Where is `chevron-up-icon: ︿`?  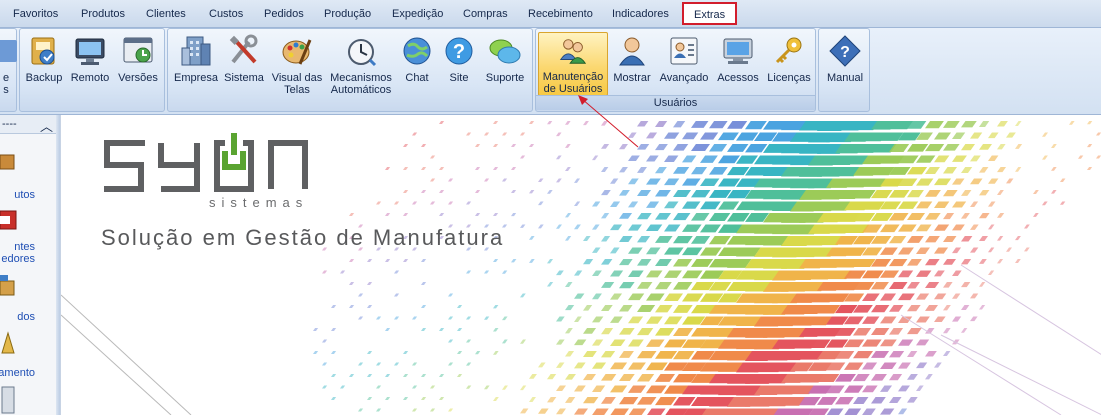
chevron-up-icon: ︿ is located at coordinates (46, 125).